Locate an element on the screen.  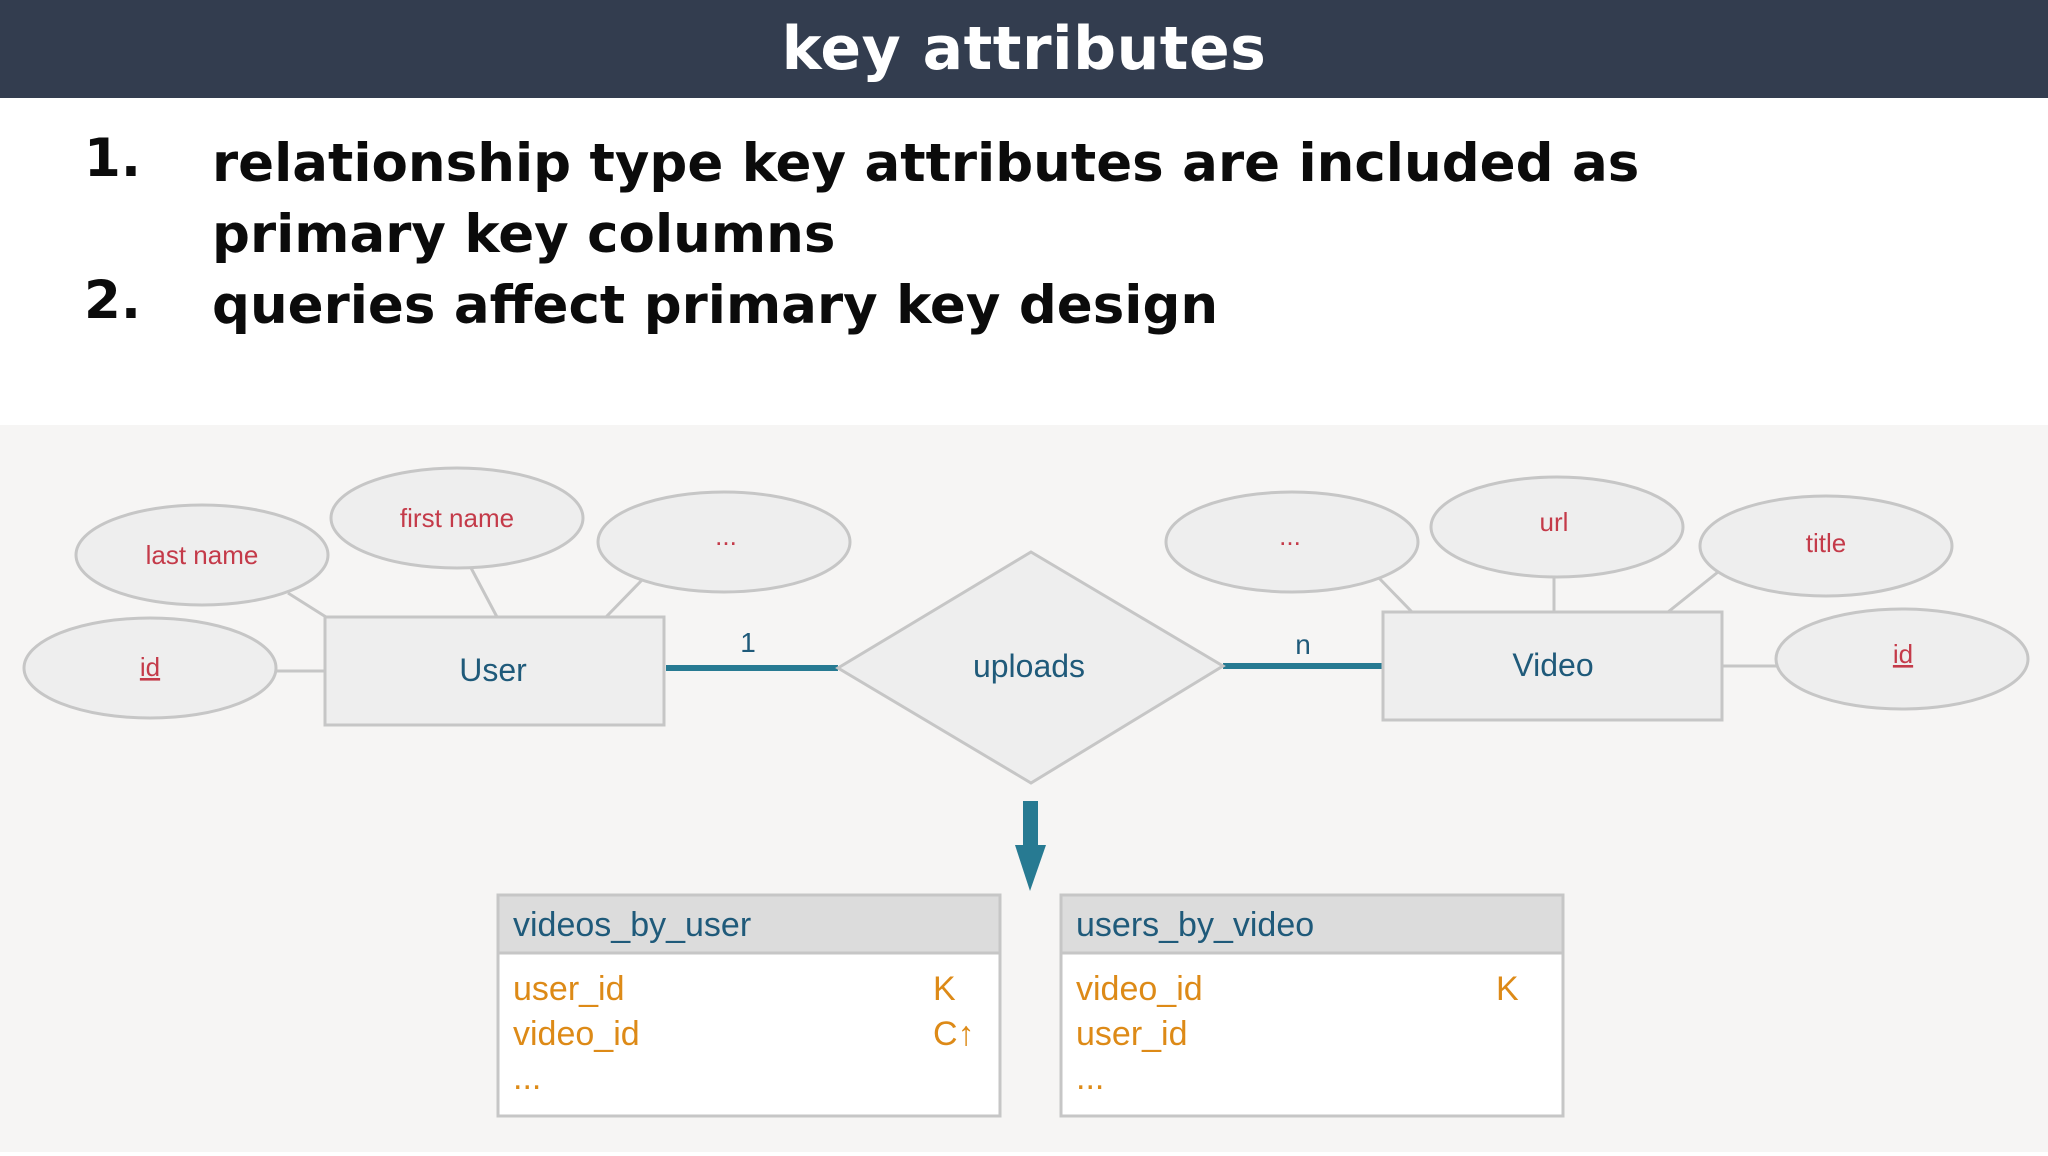
entity-label: User is located at coordinates (493, 670).